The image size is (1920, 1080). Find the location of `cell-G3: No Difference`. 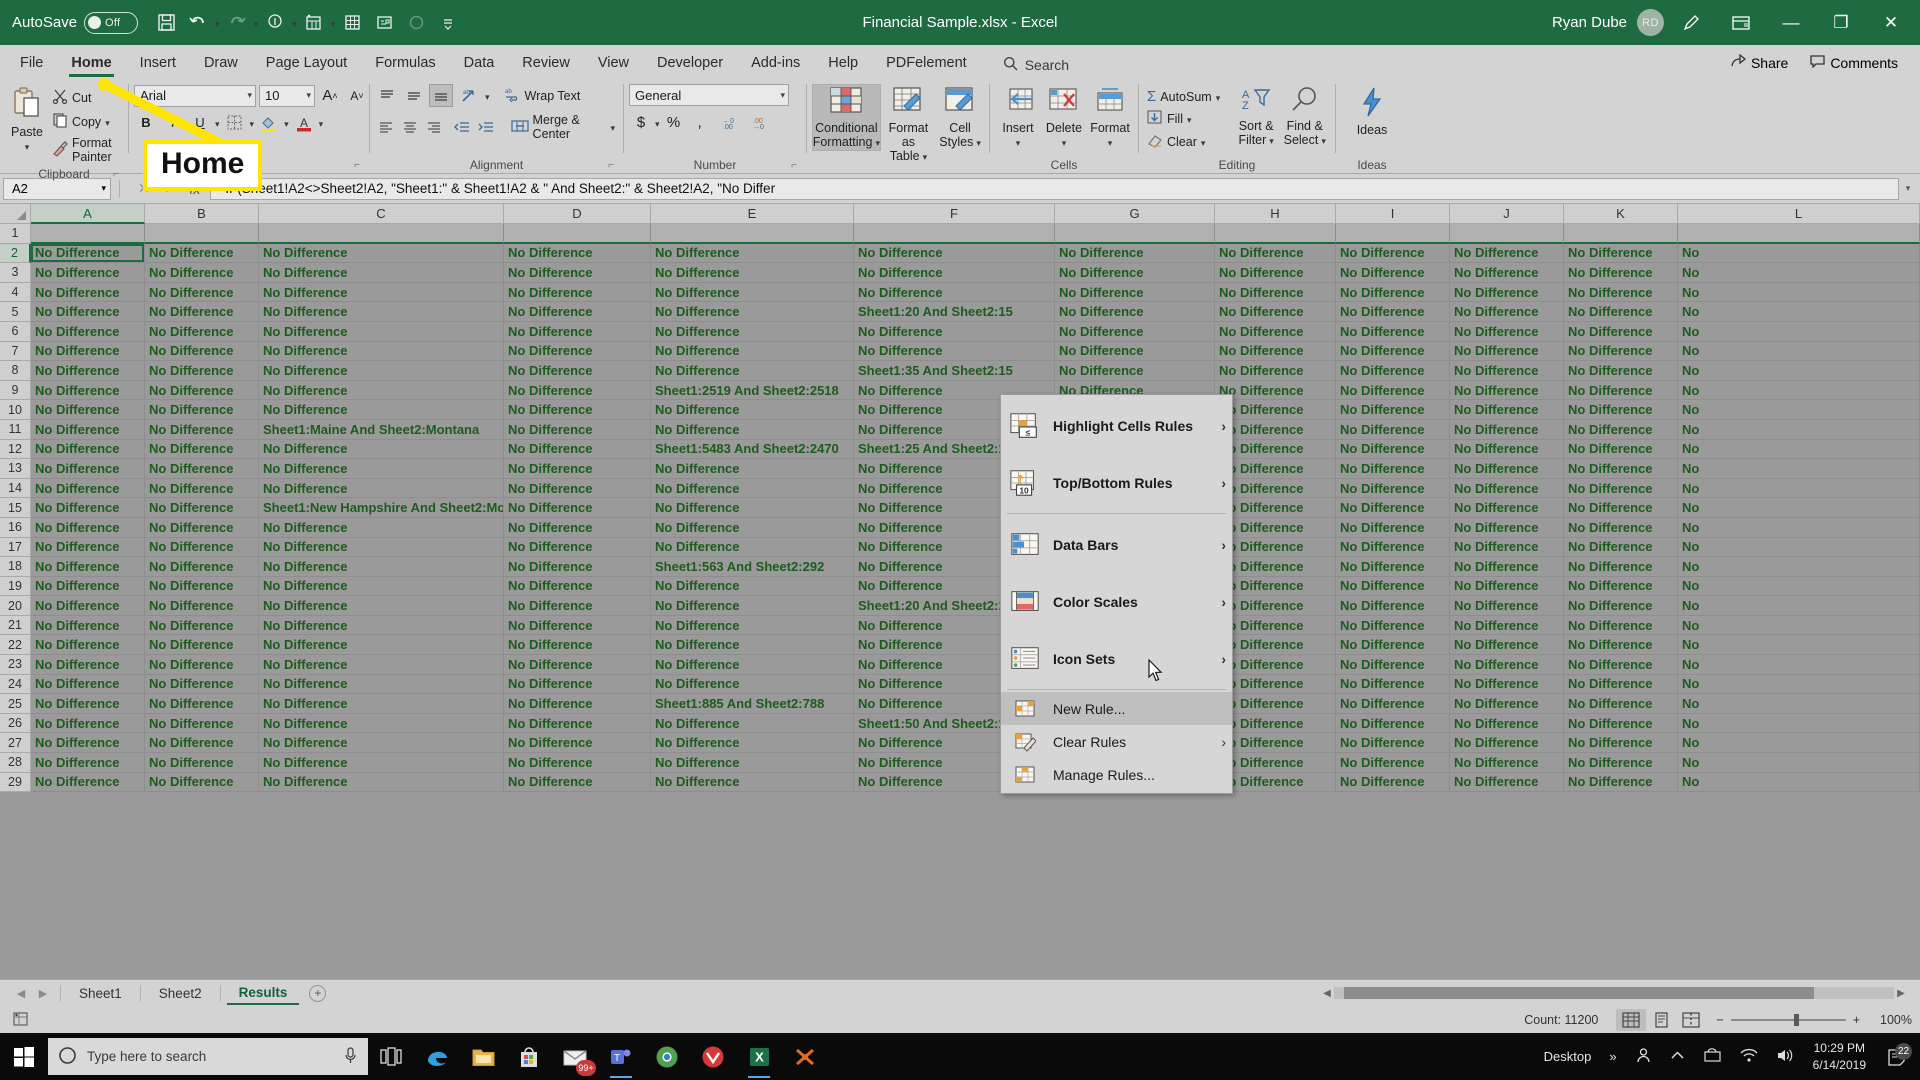

cell-G3: No Difference is located at coordinates (1135, 273).